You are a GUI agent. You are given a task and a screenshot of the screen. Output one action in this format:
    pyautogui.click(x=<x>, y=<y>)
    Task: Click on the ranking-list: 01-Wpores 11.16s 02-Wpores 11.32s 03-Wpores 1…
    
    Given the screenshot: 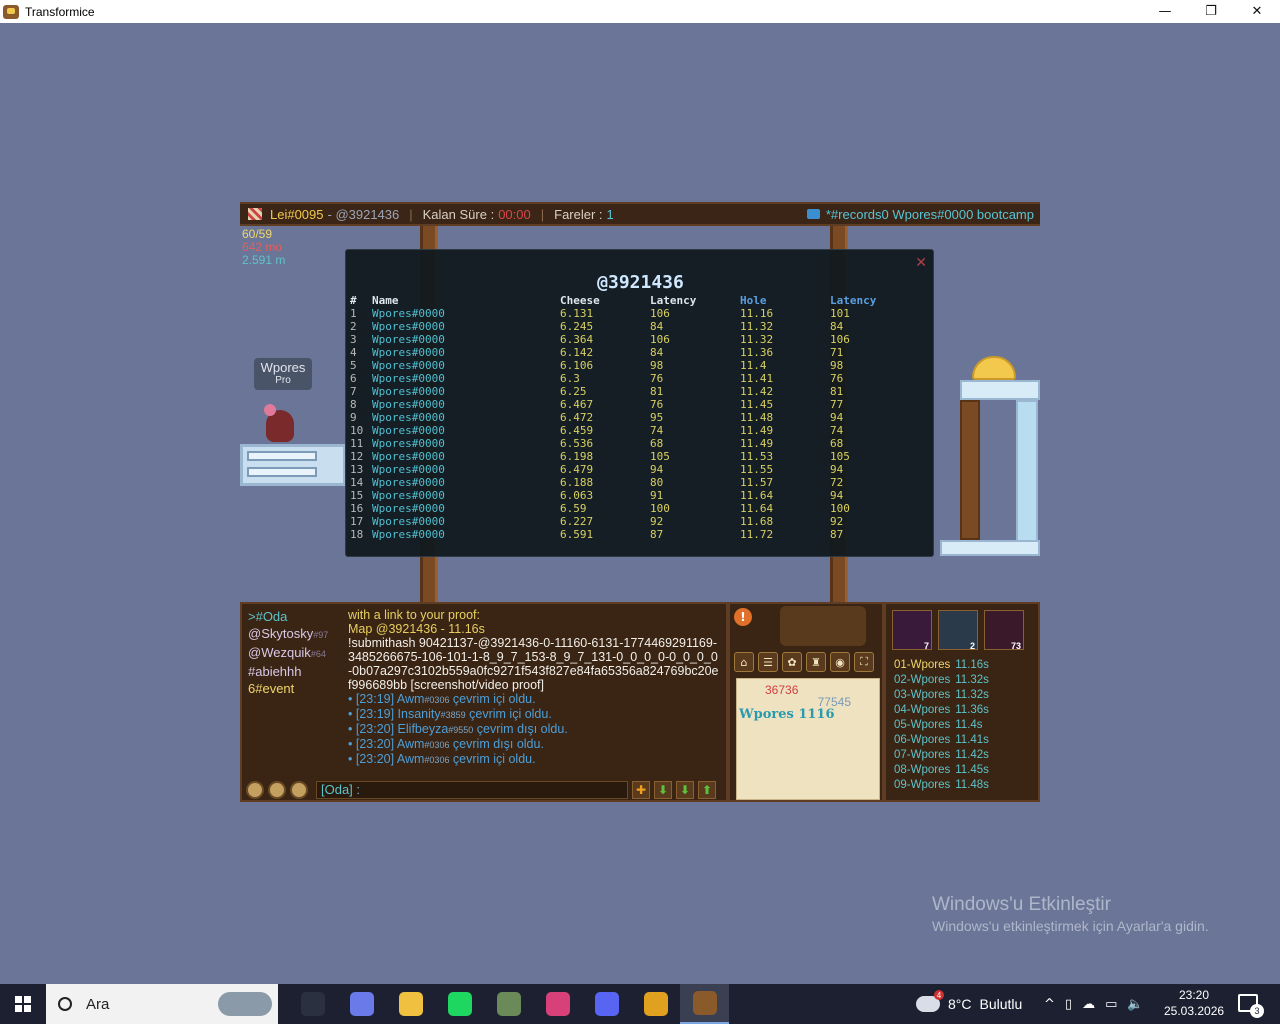 What is the action you would take?
    pyautogui.click(x=941, y=725)
    